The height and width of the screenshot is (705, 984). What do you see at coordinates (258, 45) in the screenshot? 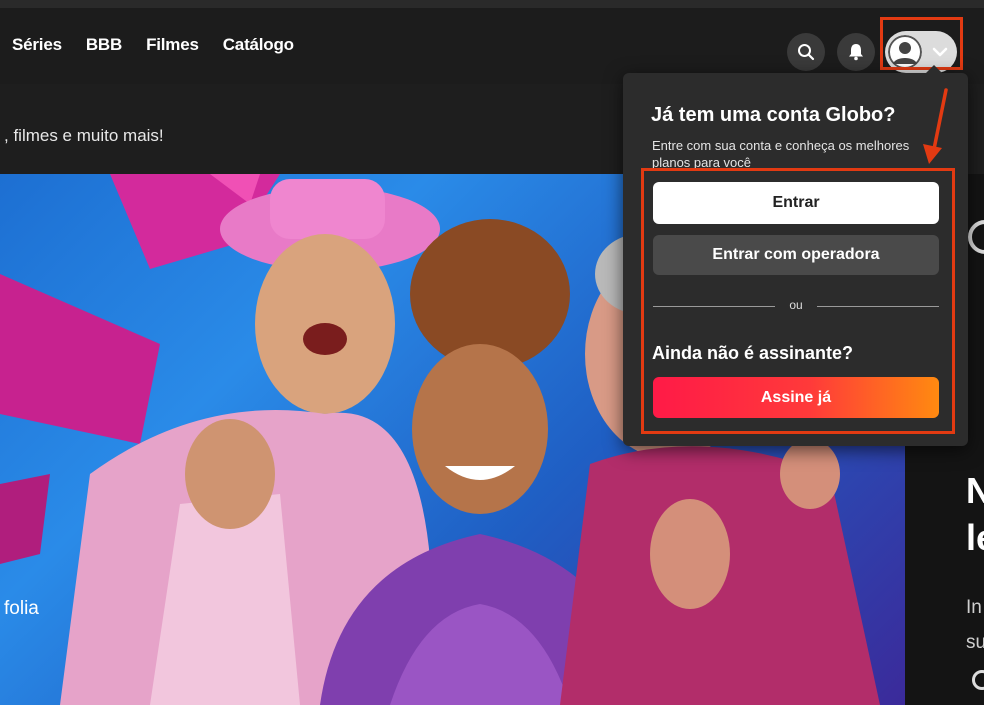
I see `nav-item-catalogo: Catálogo` at bounding box center [258, 45].